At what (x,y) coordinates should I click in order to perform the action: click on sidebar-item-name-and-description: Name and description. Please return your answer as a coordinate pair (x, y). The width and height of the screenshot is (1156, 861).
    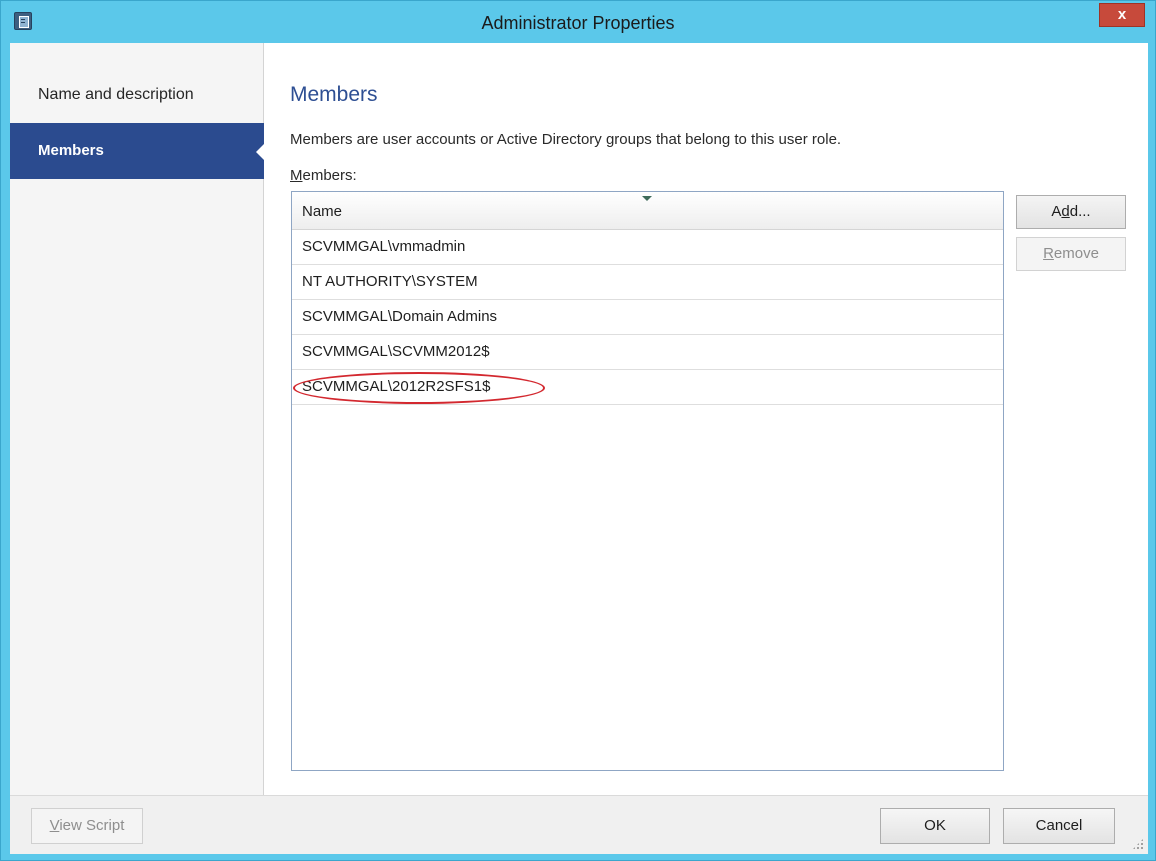
    Looking at the image, I should click on (137, 95).